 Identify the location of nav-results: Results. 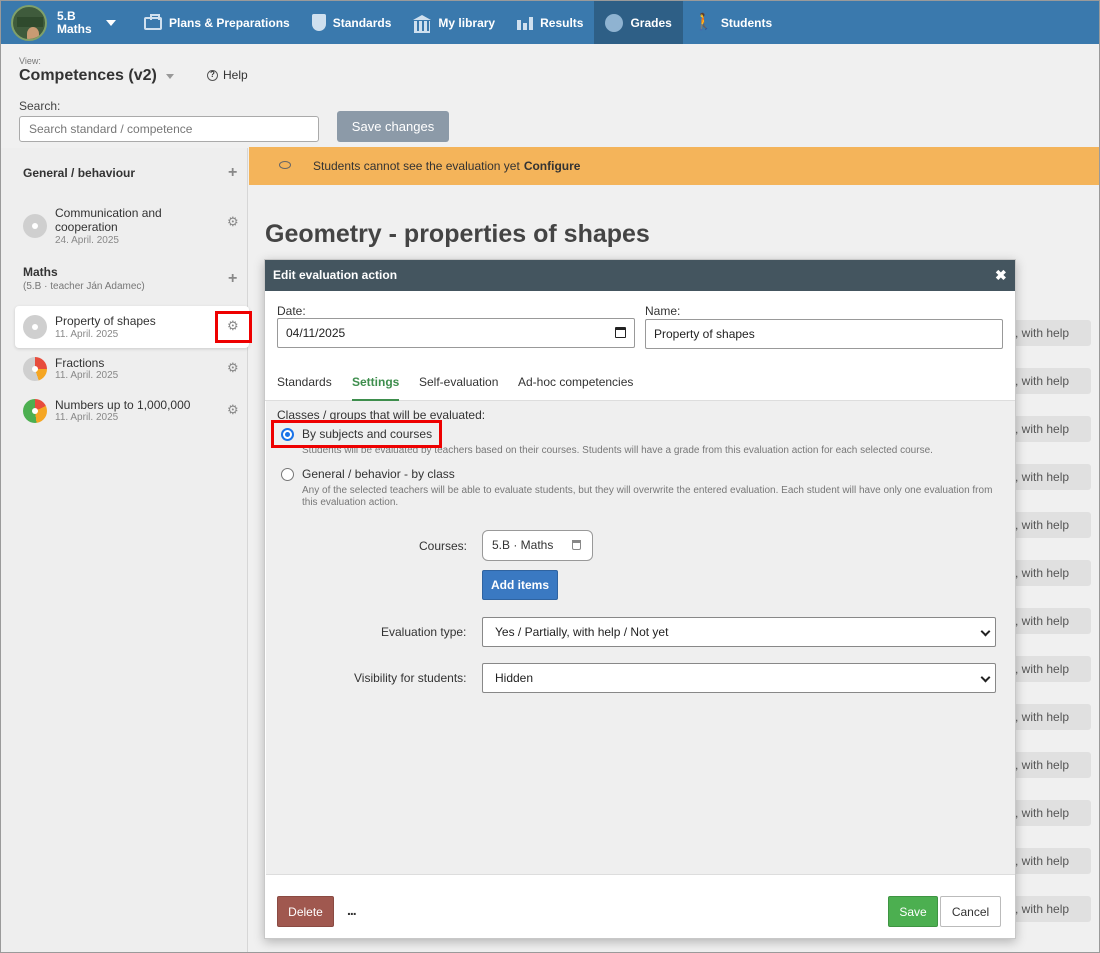
(550, 22).